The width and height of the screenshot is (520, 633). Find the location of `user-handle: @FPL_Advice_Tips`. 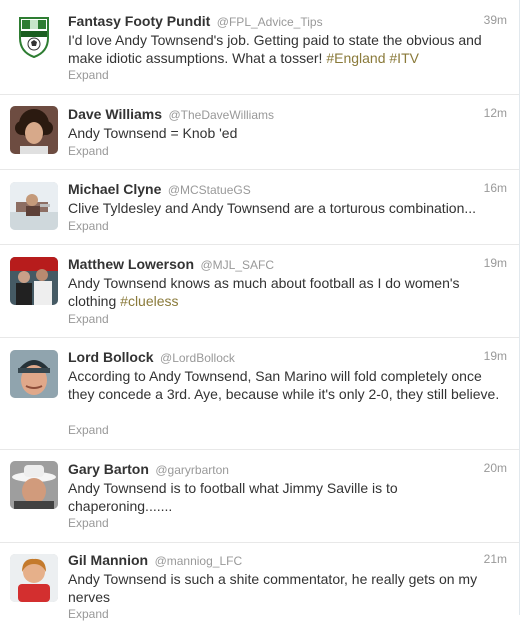

user-handle: @FPL_Advice_Tips is located at coordinates (270, 22).